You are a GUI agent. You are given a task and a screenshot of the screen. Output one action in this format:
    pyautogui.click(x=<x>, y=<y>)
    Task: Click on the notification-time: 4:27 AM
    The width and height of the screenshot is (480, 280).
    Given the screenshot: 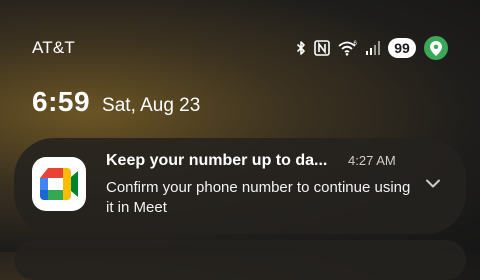 What is the action you would take?
    pyautogui.click(x=372, y=160)
    